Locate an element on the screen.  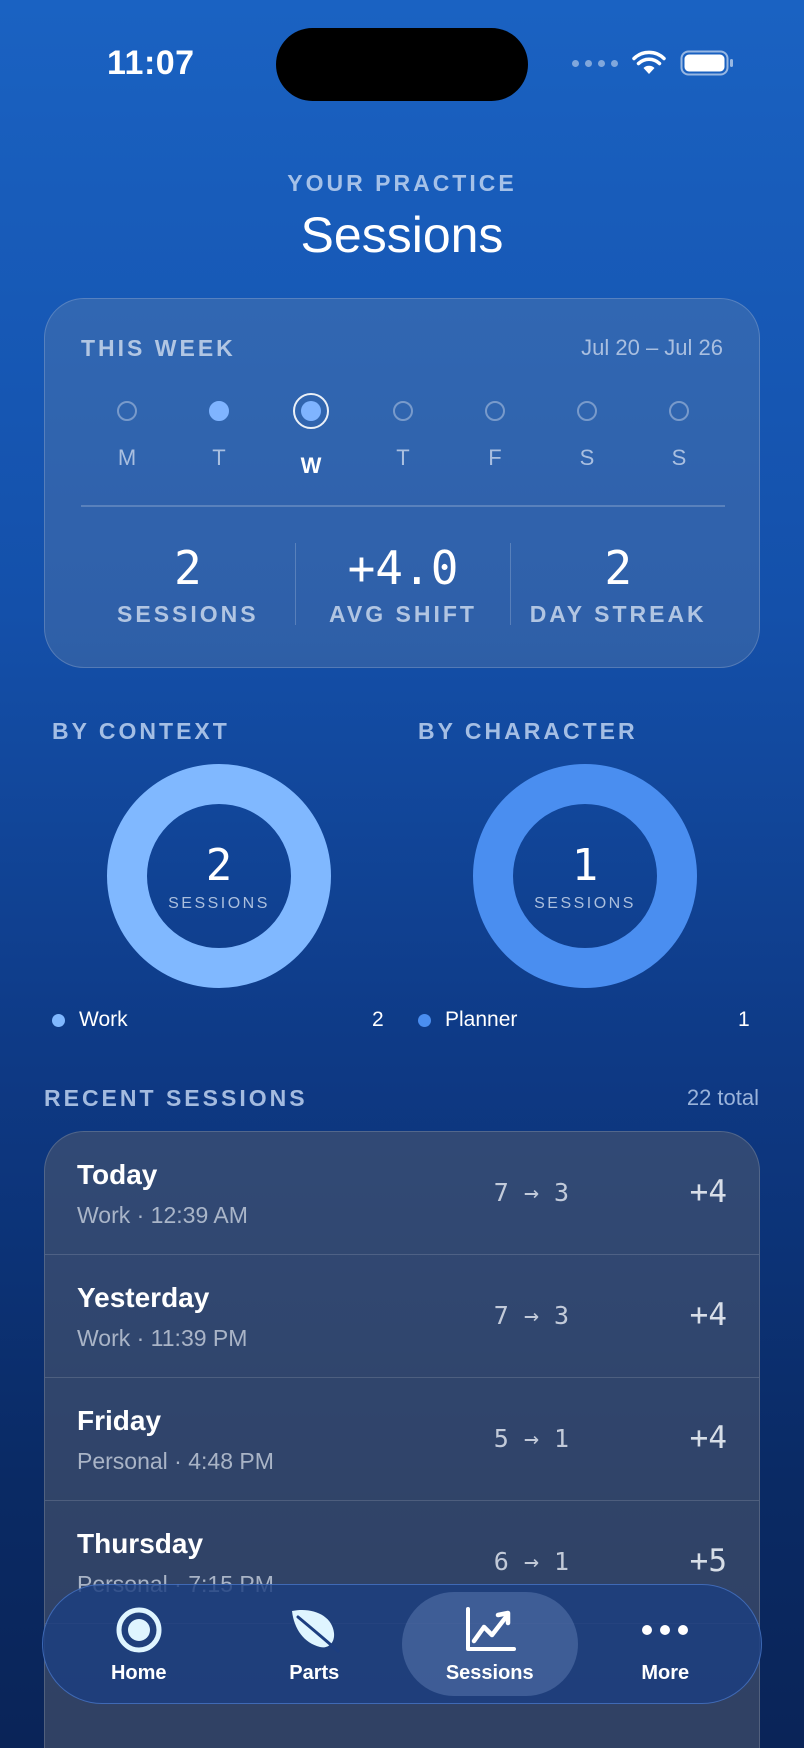
signal-icon is located at coordinates (595, 63).